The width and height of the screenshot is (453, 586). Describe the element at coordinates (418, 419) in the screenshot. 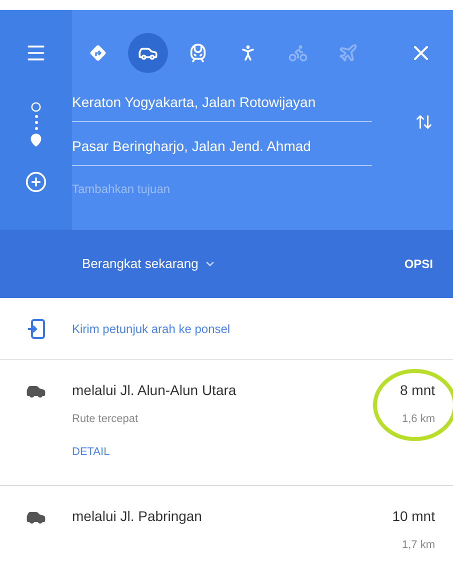

I see `route-distance: 1,6 km` at that location.